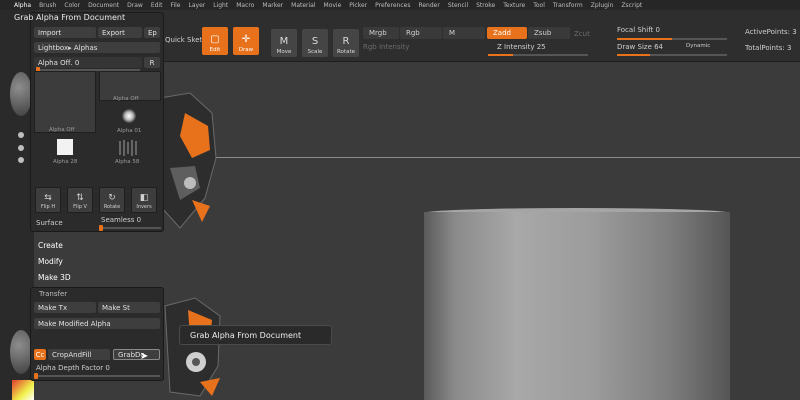 The image size is (800, 400). Describe the element at coordinates (644, 39) in the screenshot. I see `focal-shift-fill` at that location.